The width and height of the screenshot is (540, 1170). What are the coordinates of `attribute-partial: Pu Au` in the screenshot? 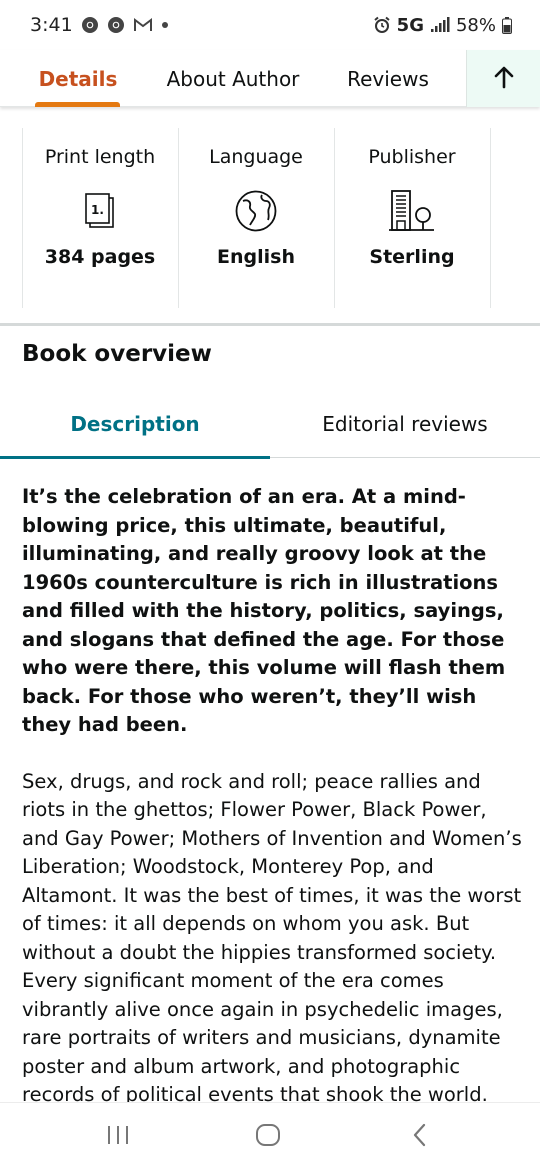 It's located at (515, 218).